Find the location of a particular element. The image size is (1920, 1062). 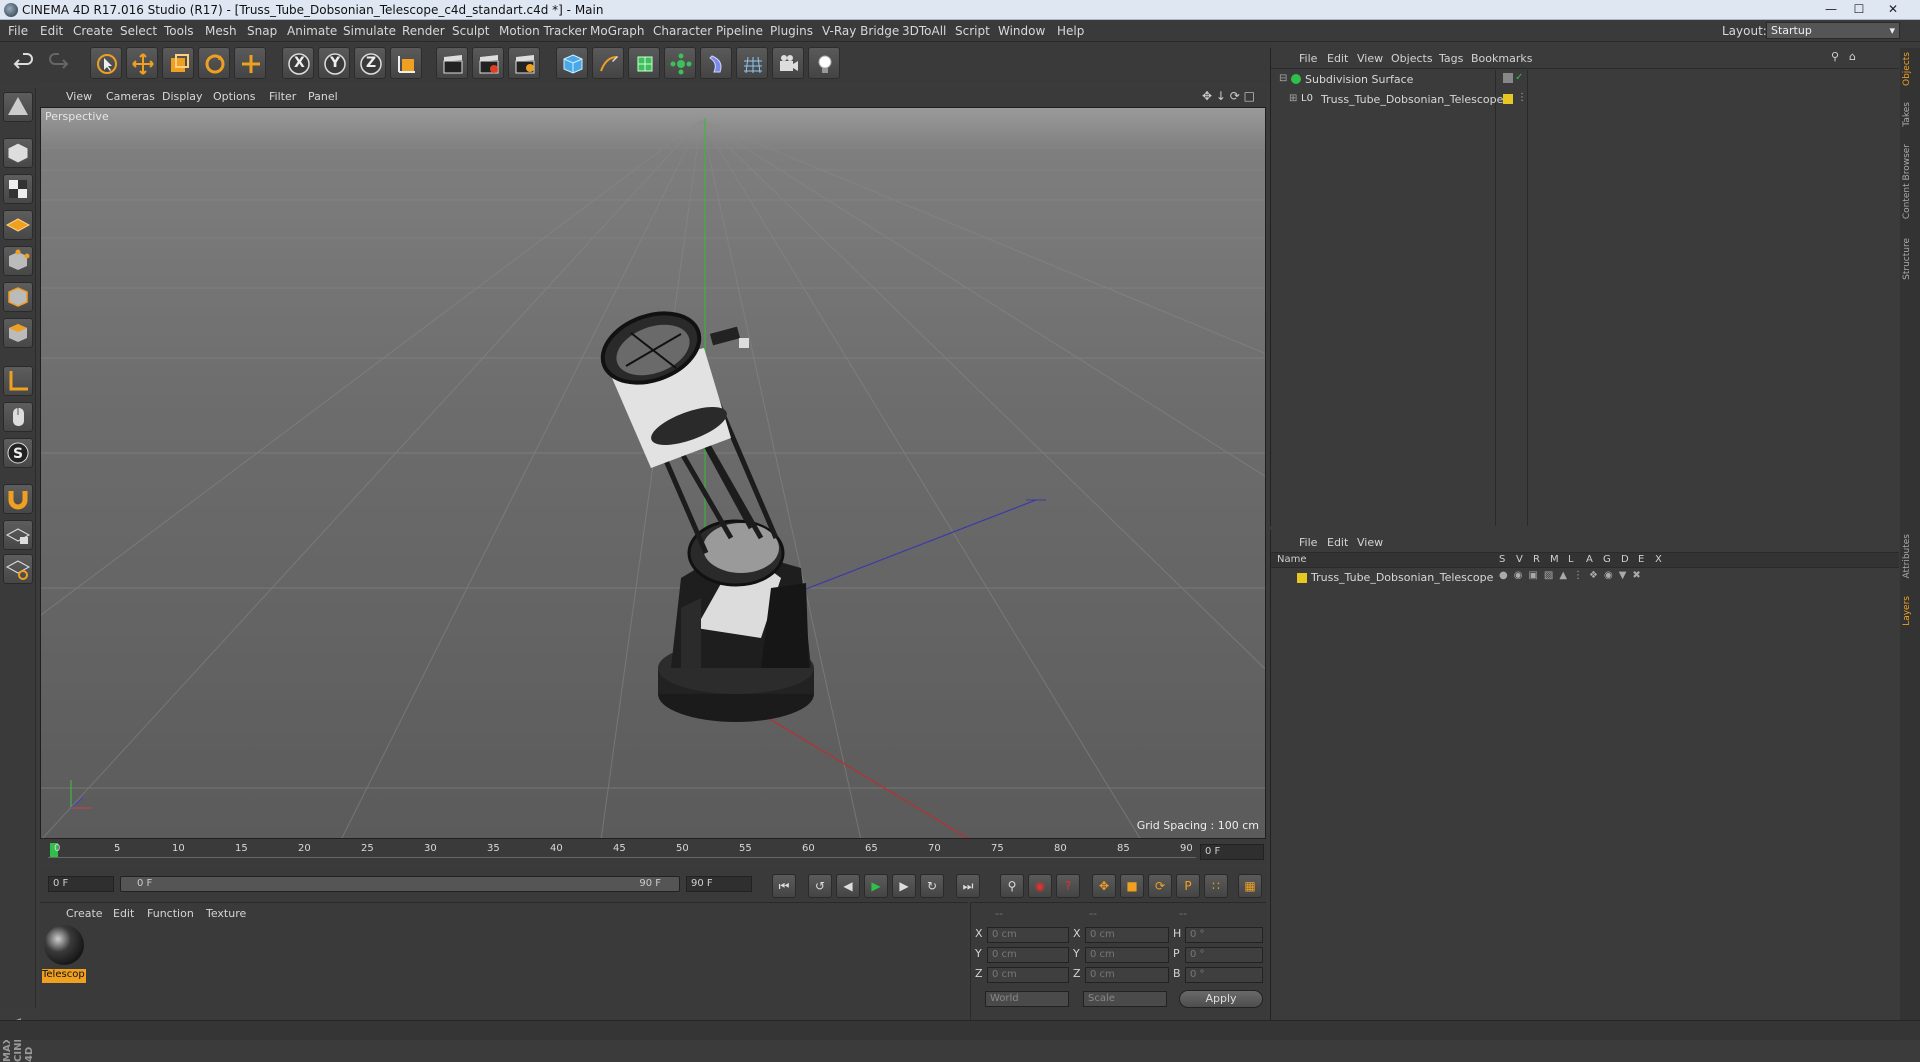

search-icon: ⚲ is located at coordinates (1835, 56).